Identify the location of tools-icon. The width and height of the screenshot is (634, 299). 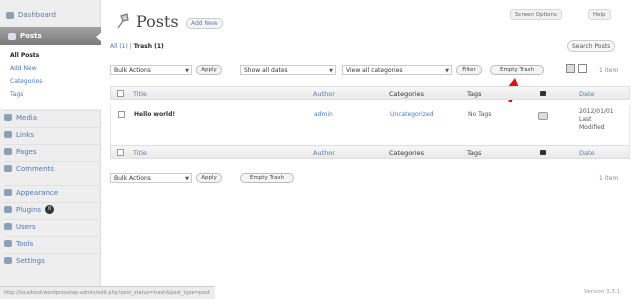
(8, 243).